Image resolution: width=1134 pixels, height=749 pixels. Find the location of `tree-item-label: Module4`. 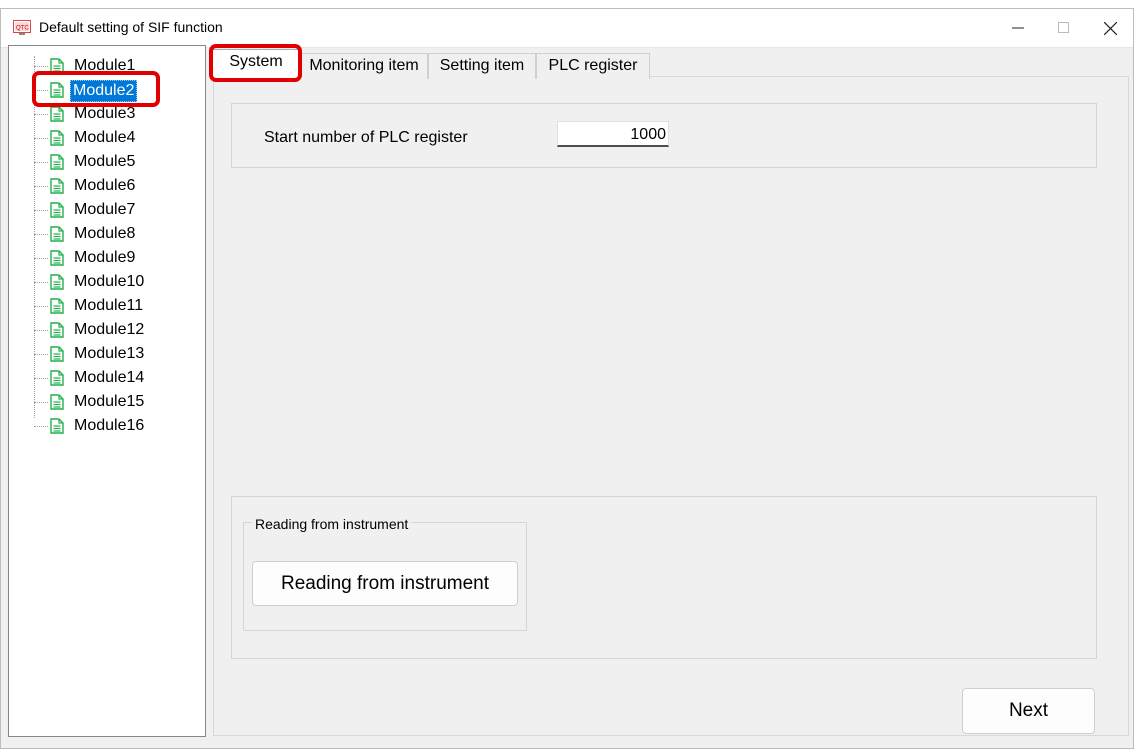

tree-item-label: Module4 is located at coordinates (105, 137).